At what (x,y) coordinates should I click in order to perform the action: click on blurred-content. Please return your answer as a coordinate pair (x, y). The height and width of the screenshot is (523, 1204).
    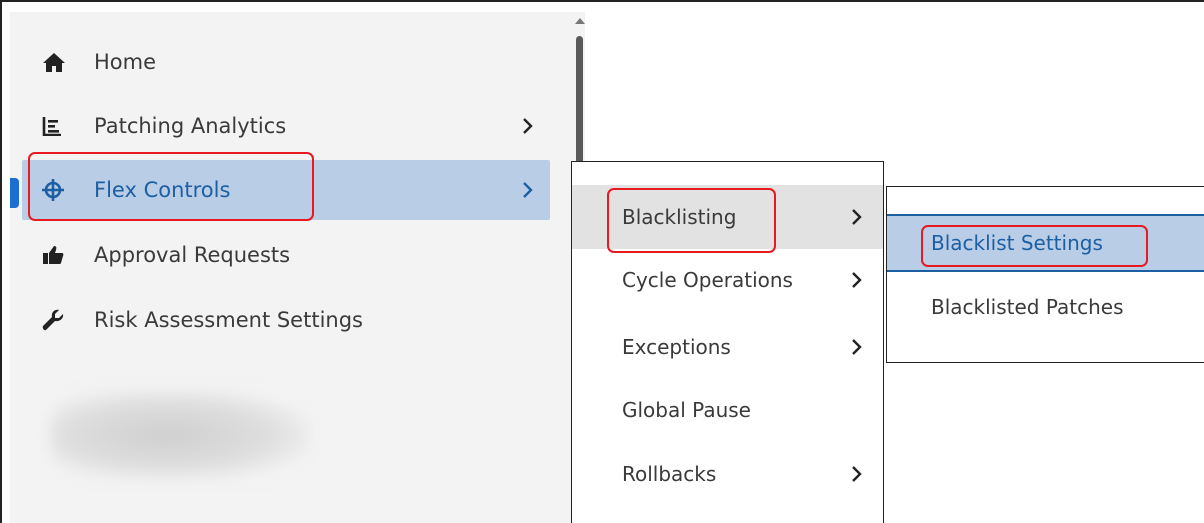
    Looking at the image, I should click on (180, 435).